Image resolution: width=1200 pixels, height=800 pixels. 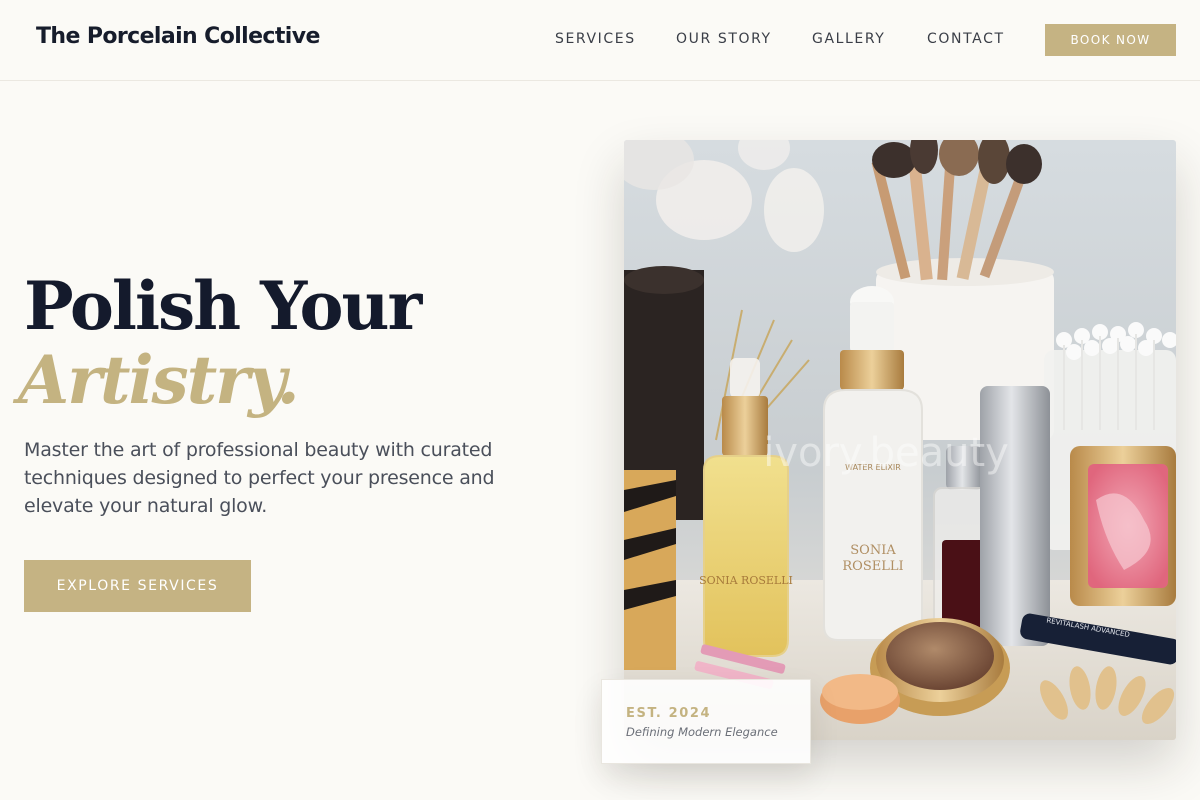 I want to click on nav-contact: CONTACT, so click(x=966, y=39).